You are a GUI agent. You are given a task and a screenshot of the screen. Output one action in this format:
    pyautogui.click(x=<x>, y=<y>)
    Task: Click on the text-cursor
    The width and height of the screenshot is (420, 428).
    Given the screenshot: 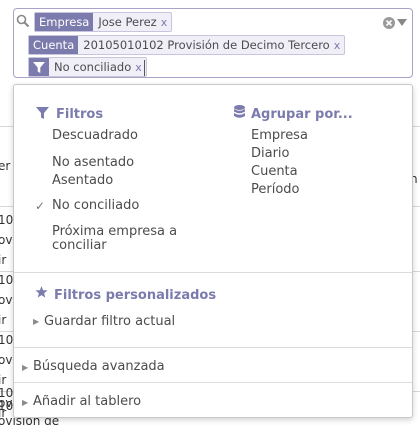 What is the action you would take?
    pyautogui.click(x=144, y=68)
    